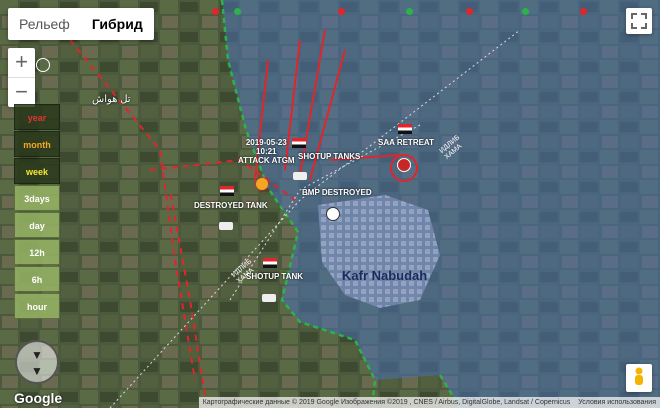 The width and height of the screenshot is (660, 408). What do you see at coordinates (37, 171) in the screenshot?
I see `time-filter-week-button: week` at bounding box center [37, 171].